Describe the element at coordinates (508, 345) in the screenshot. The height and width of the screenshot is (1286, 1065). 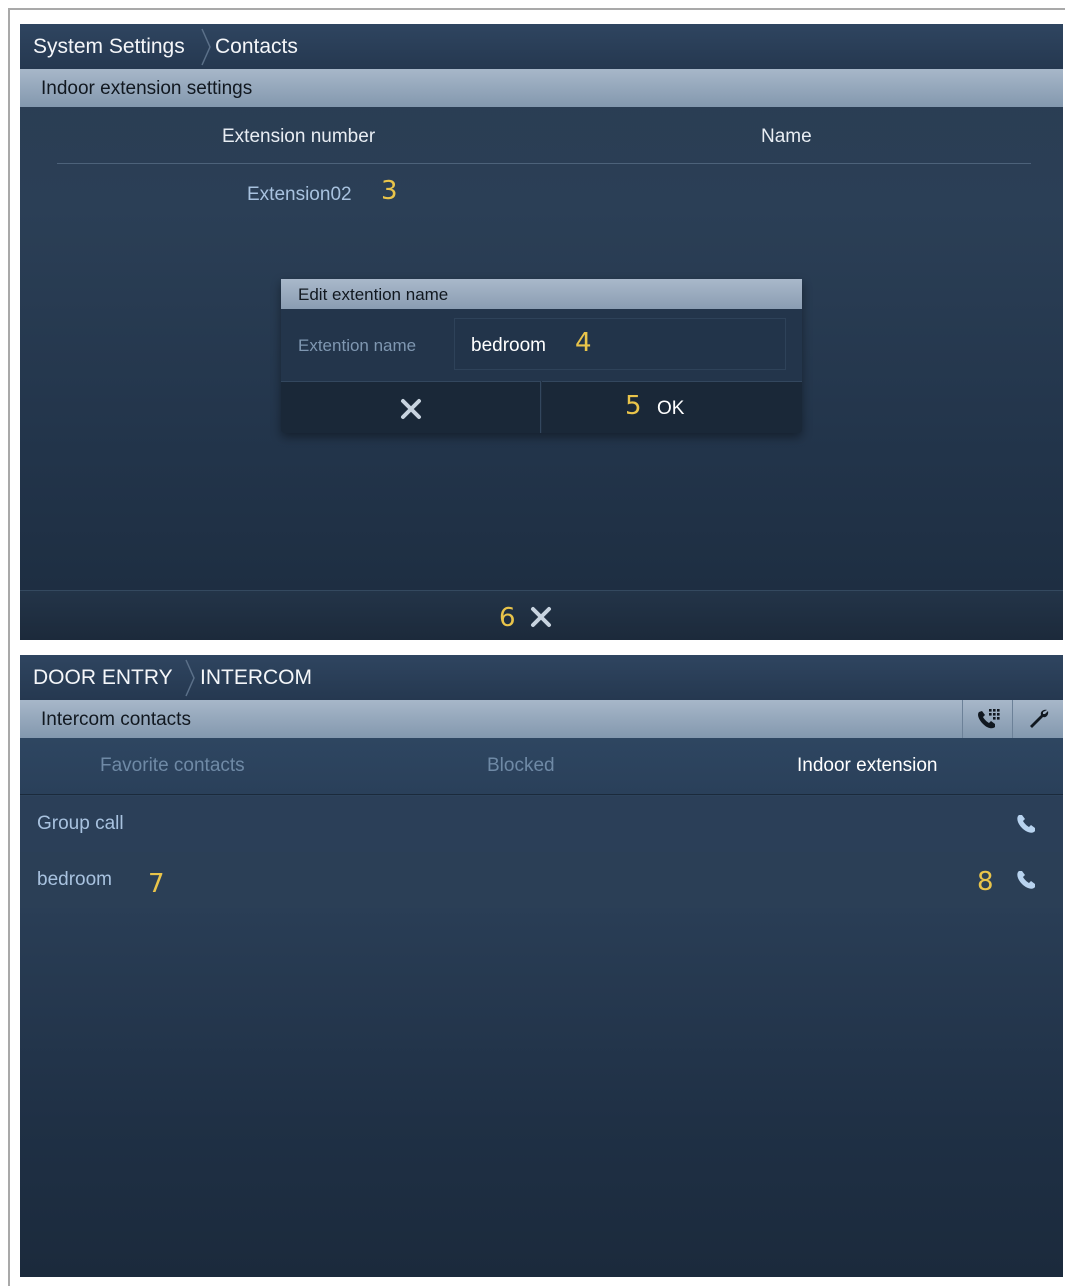
I see `extension-name-value: bedroom` at that location.